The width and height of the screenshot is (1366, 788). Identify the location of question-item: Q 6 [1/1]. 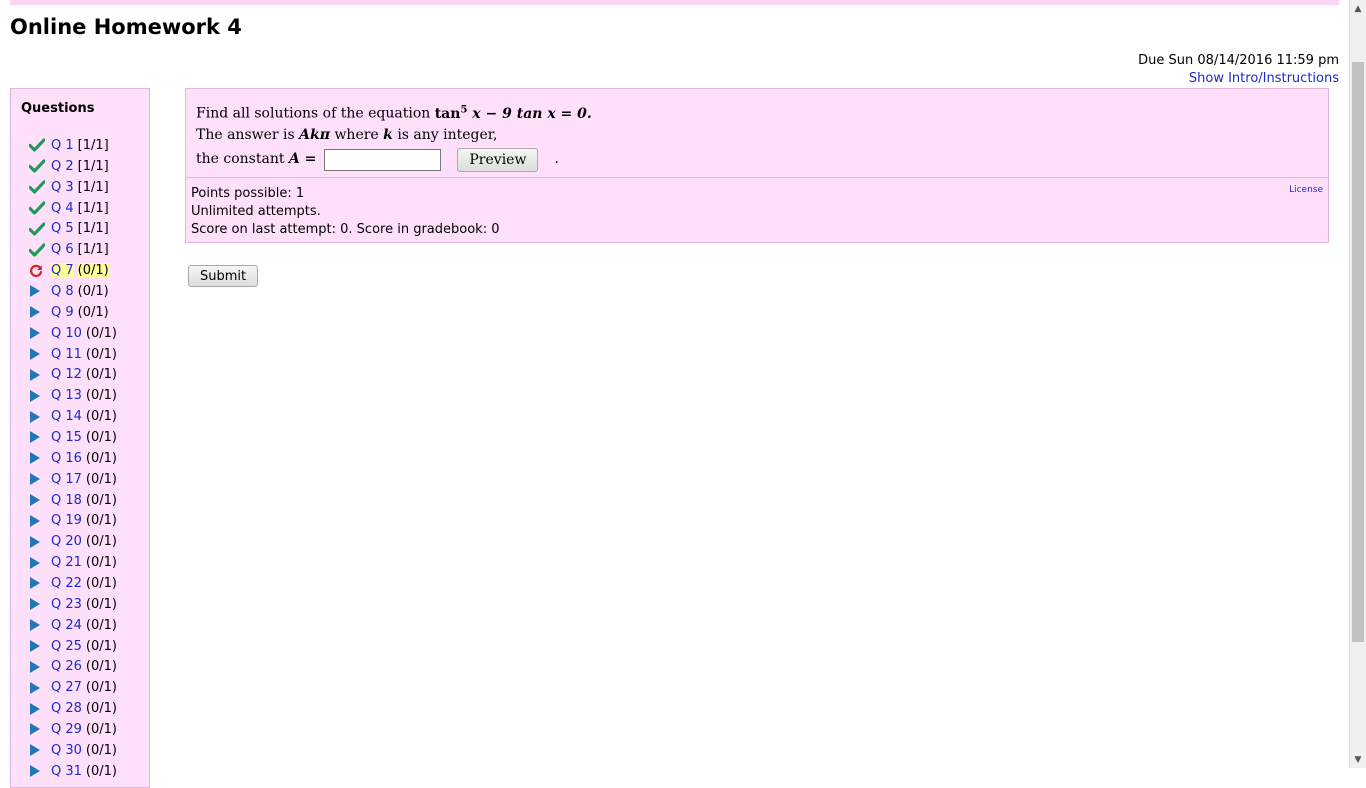
(73, 249).